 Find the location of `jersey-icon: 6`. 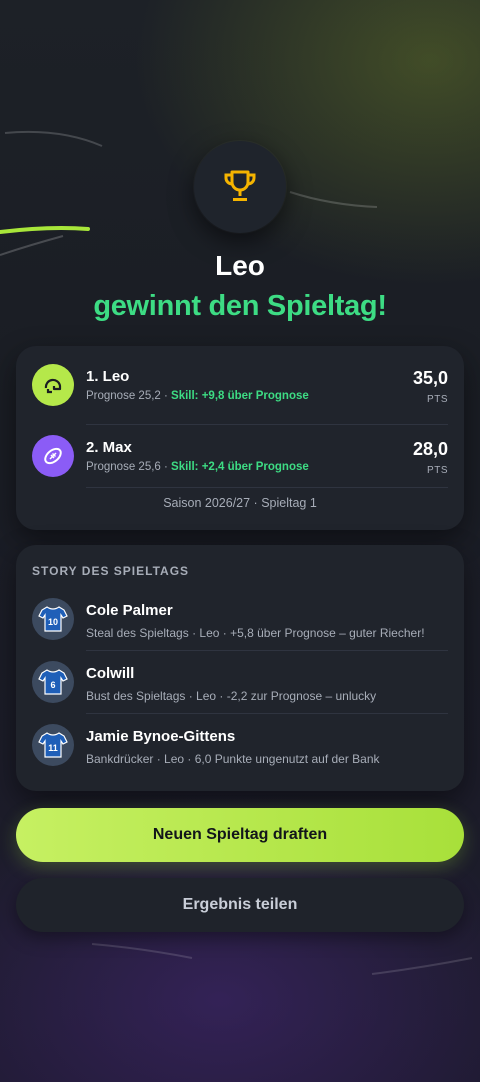

jersey-icon: 6 is located at coordinates (53, 682).